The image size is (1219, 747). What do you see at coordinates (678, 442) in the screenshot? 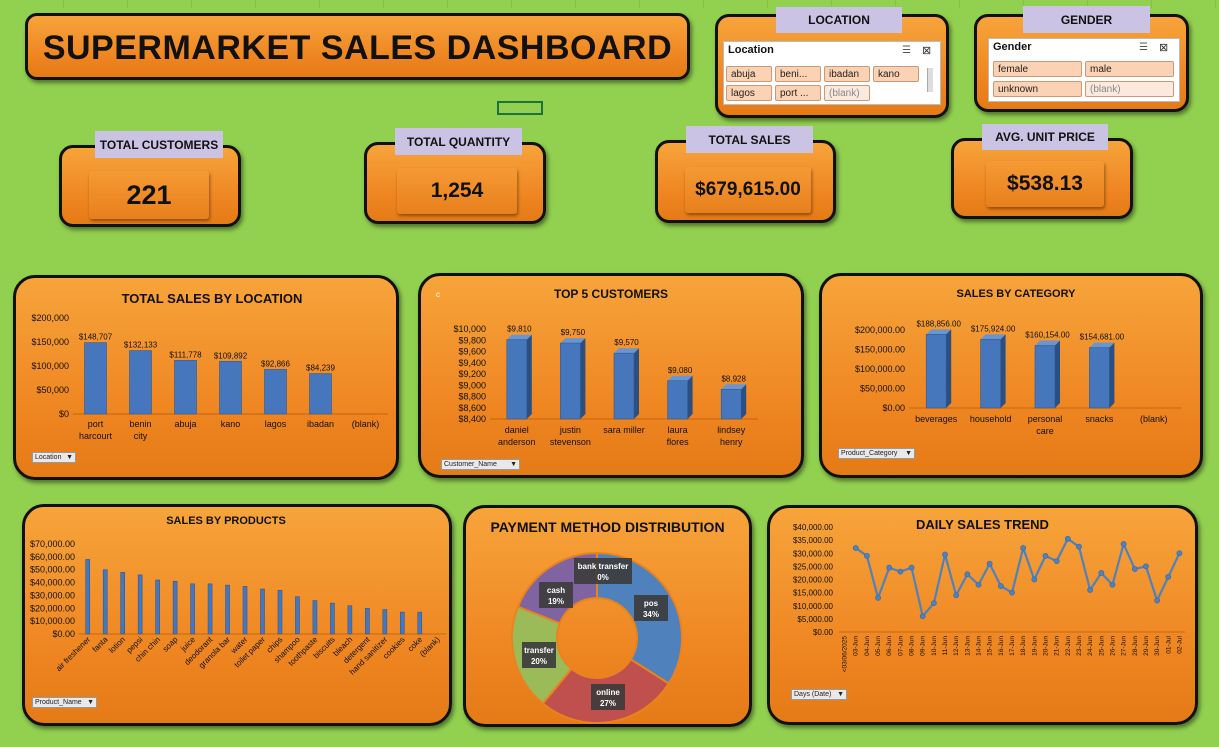
I see `x-tick-label: flores` at bounding box center [678, 442].